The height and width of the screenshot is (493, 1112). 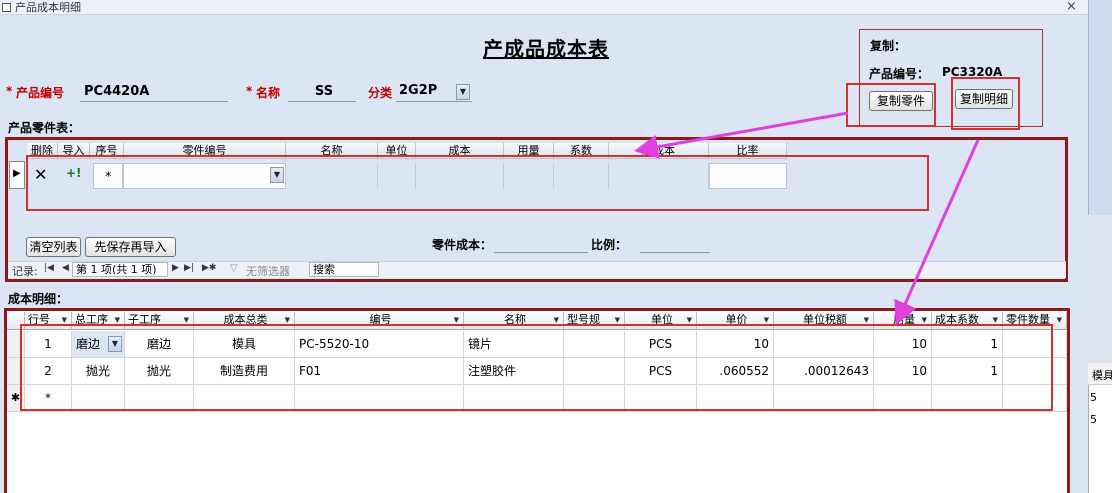 What do you see at coordinates (741, 135) in the screenshot?
I see `arrow-copy-parts` at bounding box center [741, 135].